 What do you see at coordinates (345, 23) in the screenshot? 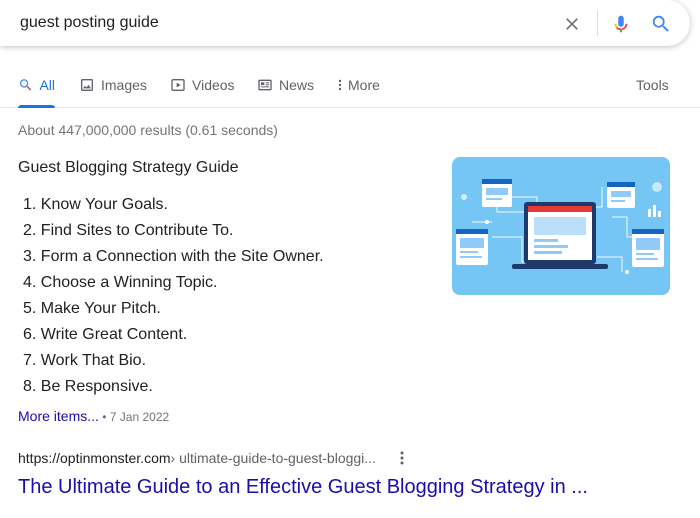
I see `search-bar: guest posting guide` at bounding box center [345, 23].